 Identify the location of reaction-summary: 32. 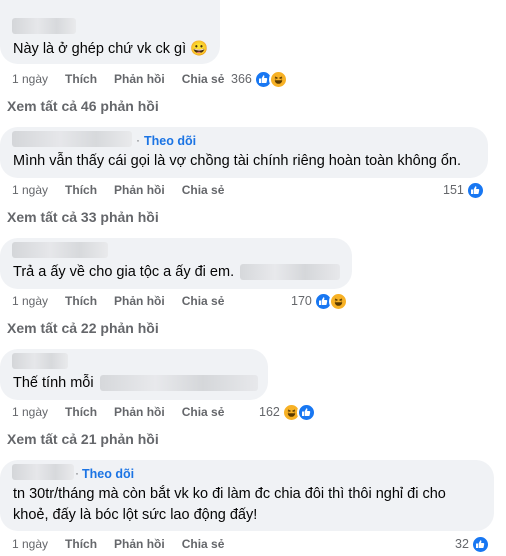
(472, 544).